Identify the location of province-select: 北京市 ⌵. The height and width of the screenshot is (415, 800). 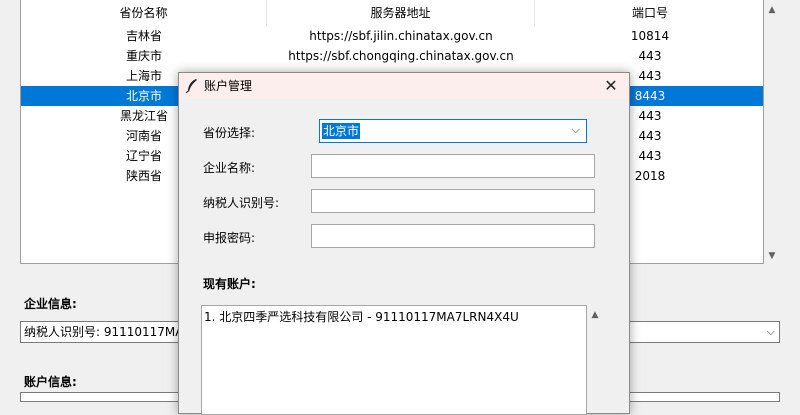
(453, 131).